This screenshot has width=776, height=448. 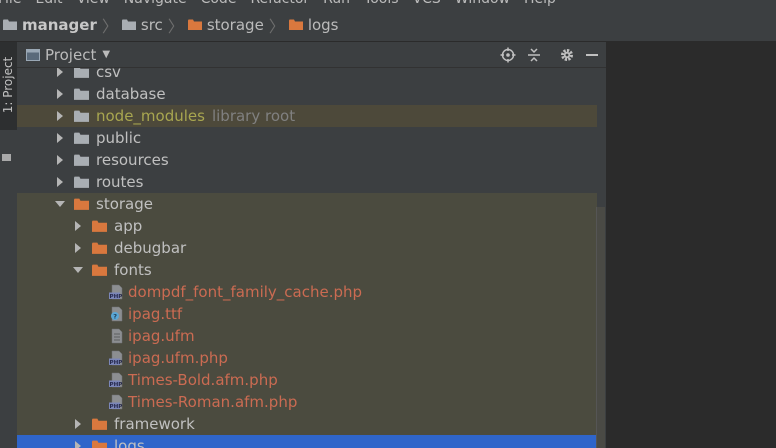 What do you see at coordinates (161, 336) in the screenshot?
I see `tree-item-label: ipag.ufm` at bounding box center [161, 336].